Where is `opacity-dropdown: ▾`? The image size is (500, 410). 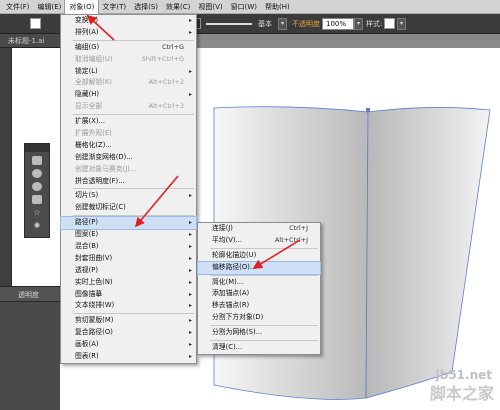
opacity-dropdown: ▾ is located at coordinates (358, 24).